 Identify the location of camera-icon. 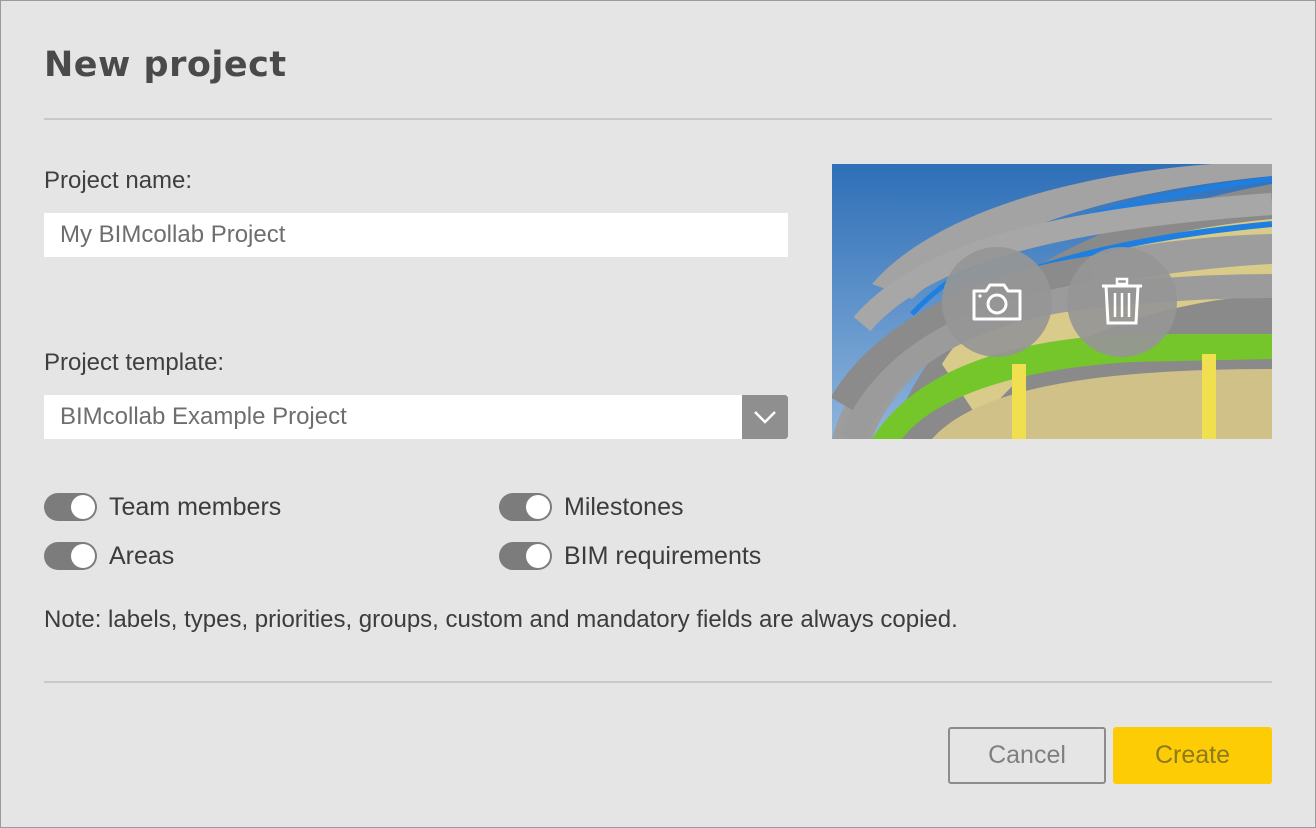
(997, 302).